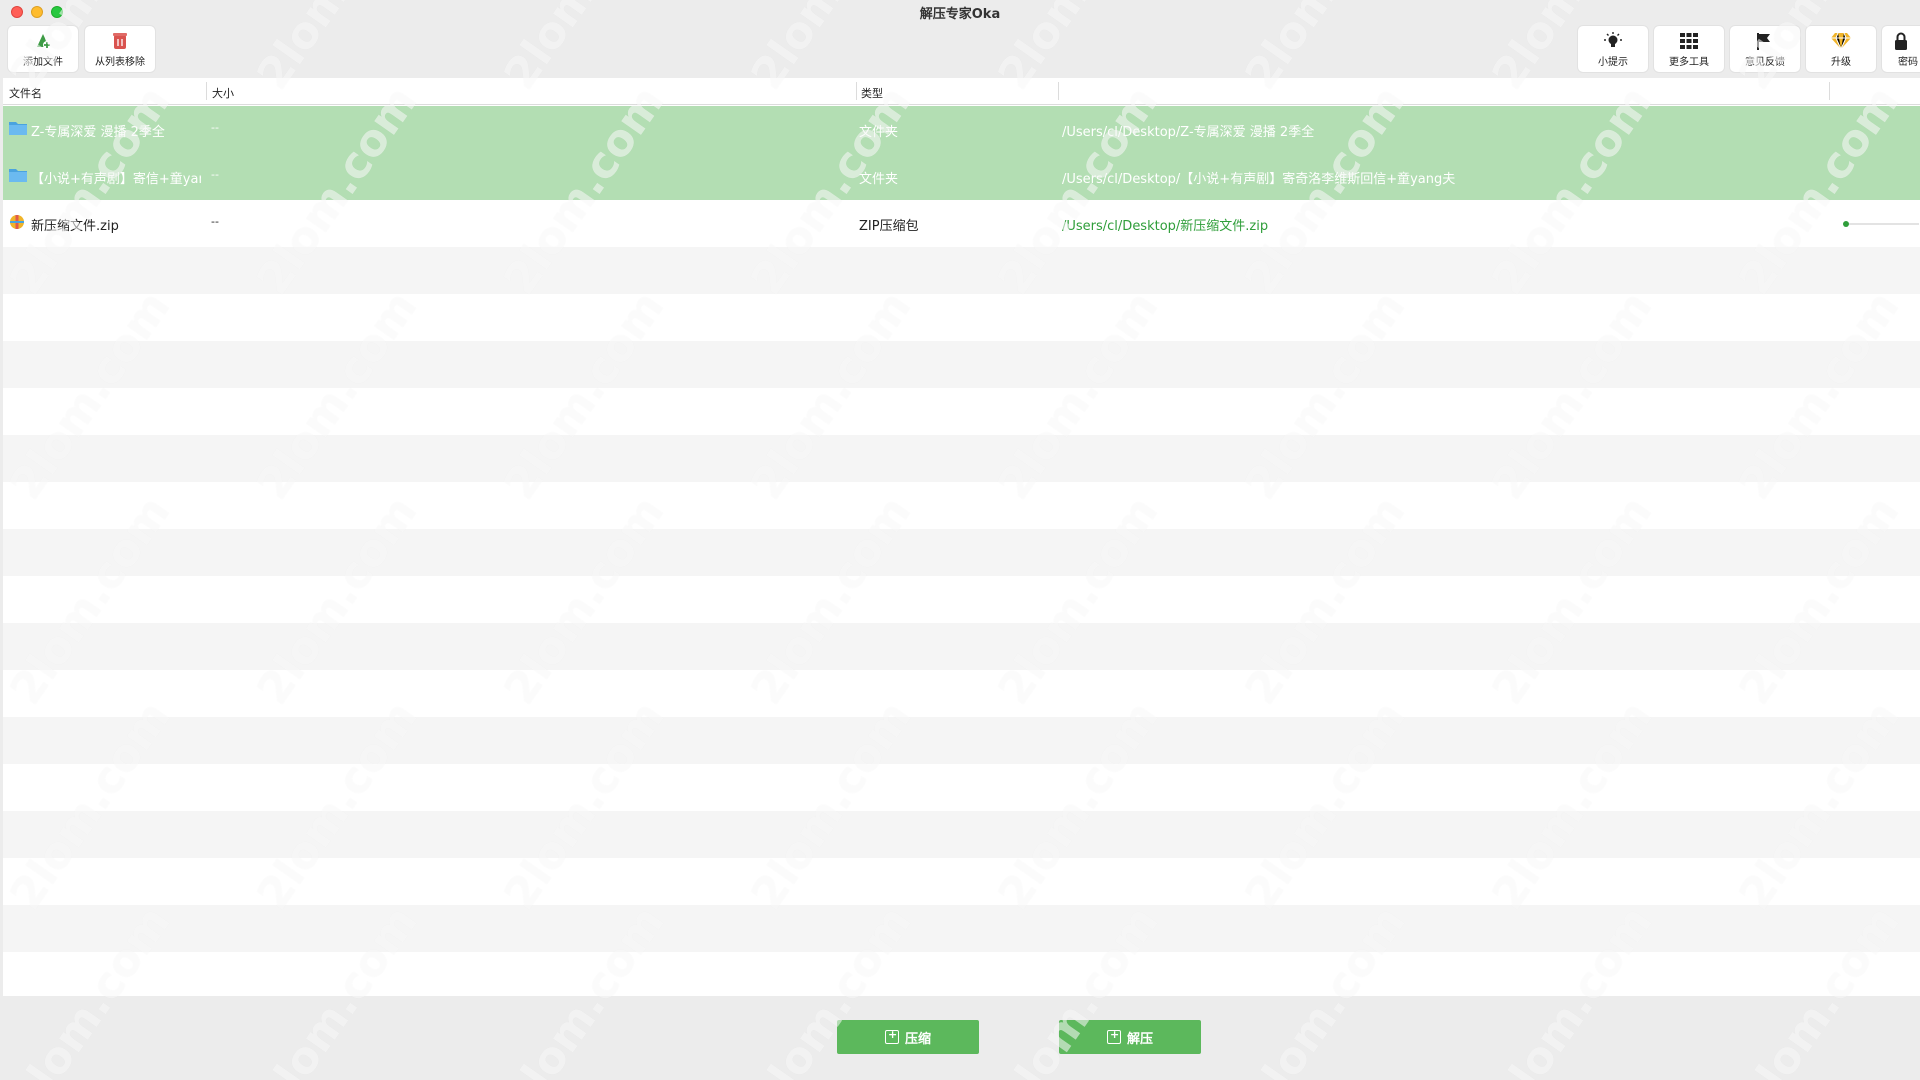 Image resolution: width=1920 pixels, height=1080 pixels. What do you see at coordinates (116, 179) in the screenshot?
I see `file-name: 【小说+有声剧】寄信+童yang夫` at bounding box center [116, 179].